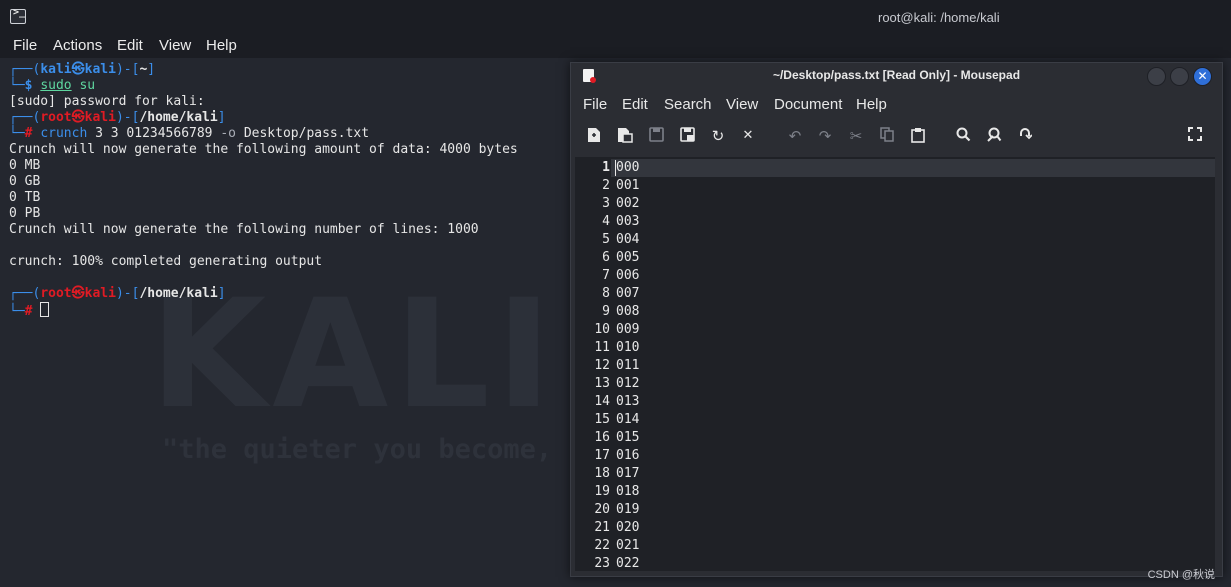 This screenshot has height=587, width=1231. I want to click on editor-line-text: 004, so click(627, 240).